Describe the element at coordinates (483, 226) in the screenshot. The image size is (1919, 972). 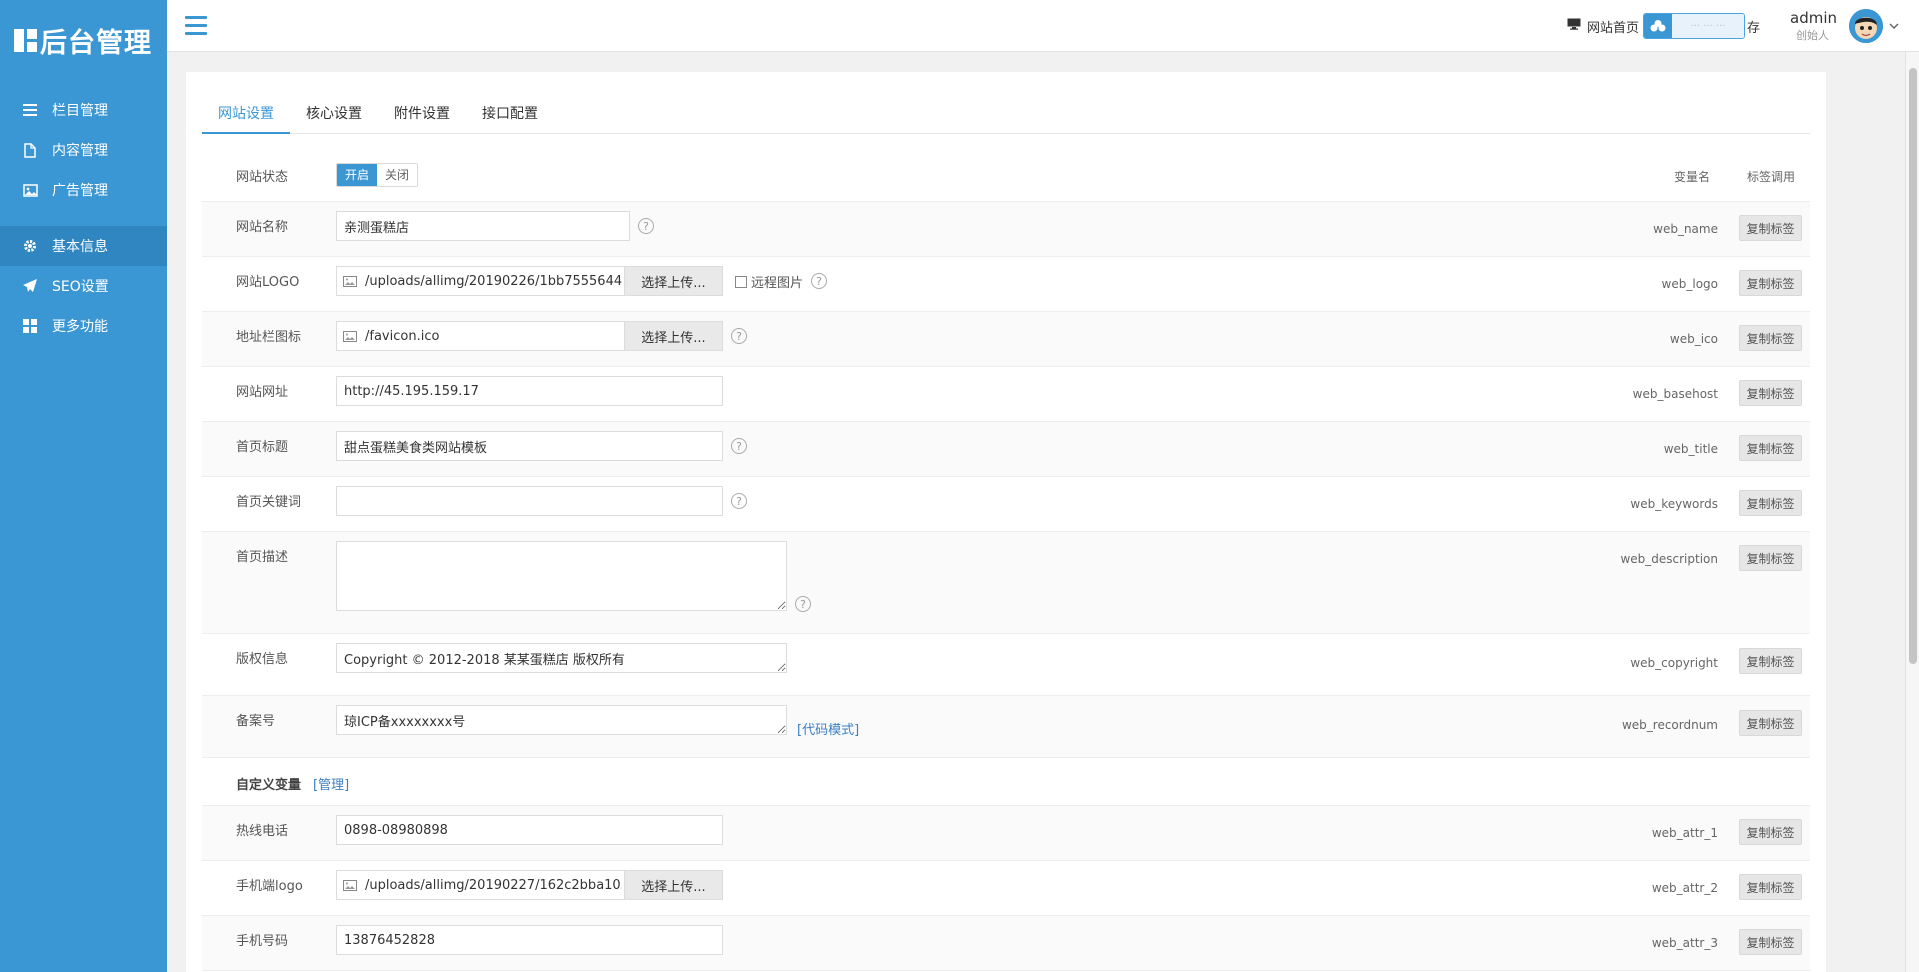
I see `web-name-input` at that location.